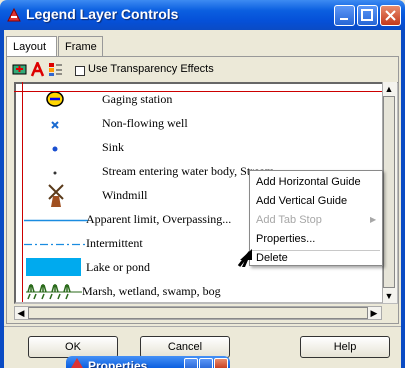 The image size is (405, 368). Describe the element at coordinates (55, 173) in the screenshot. I see `small-dot-icon` at that location.